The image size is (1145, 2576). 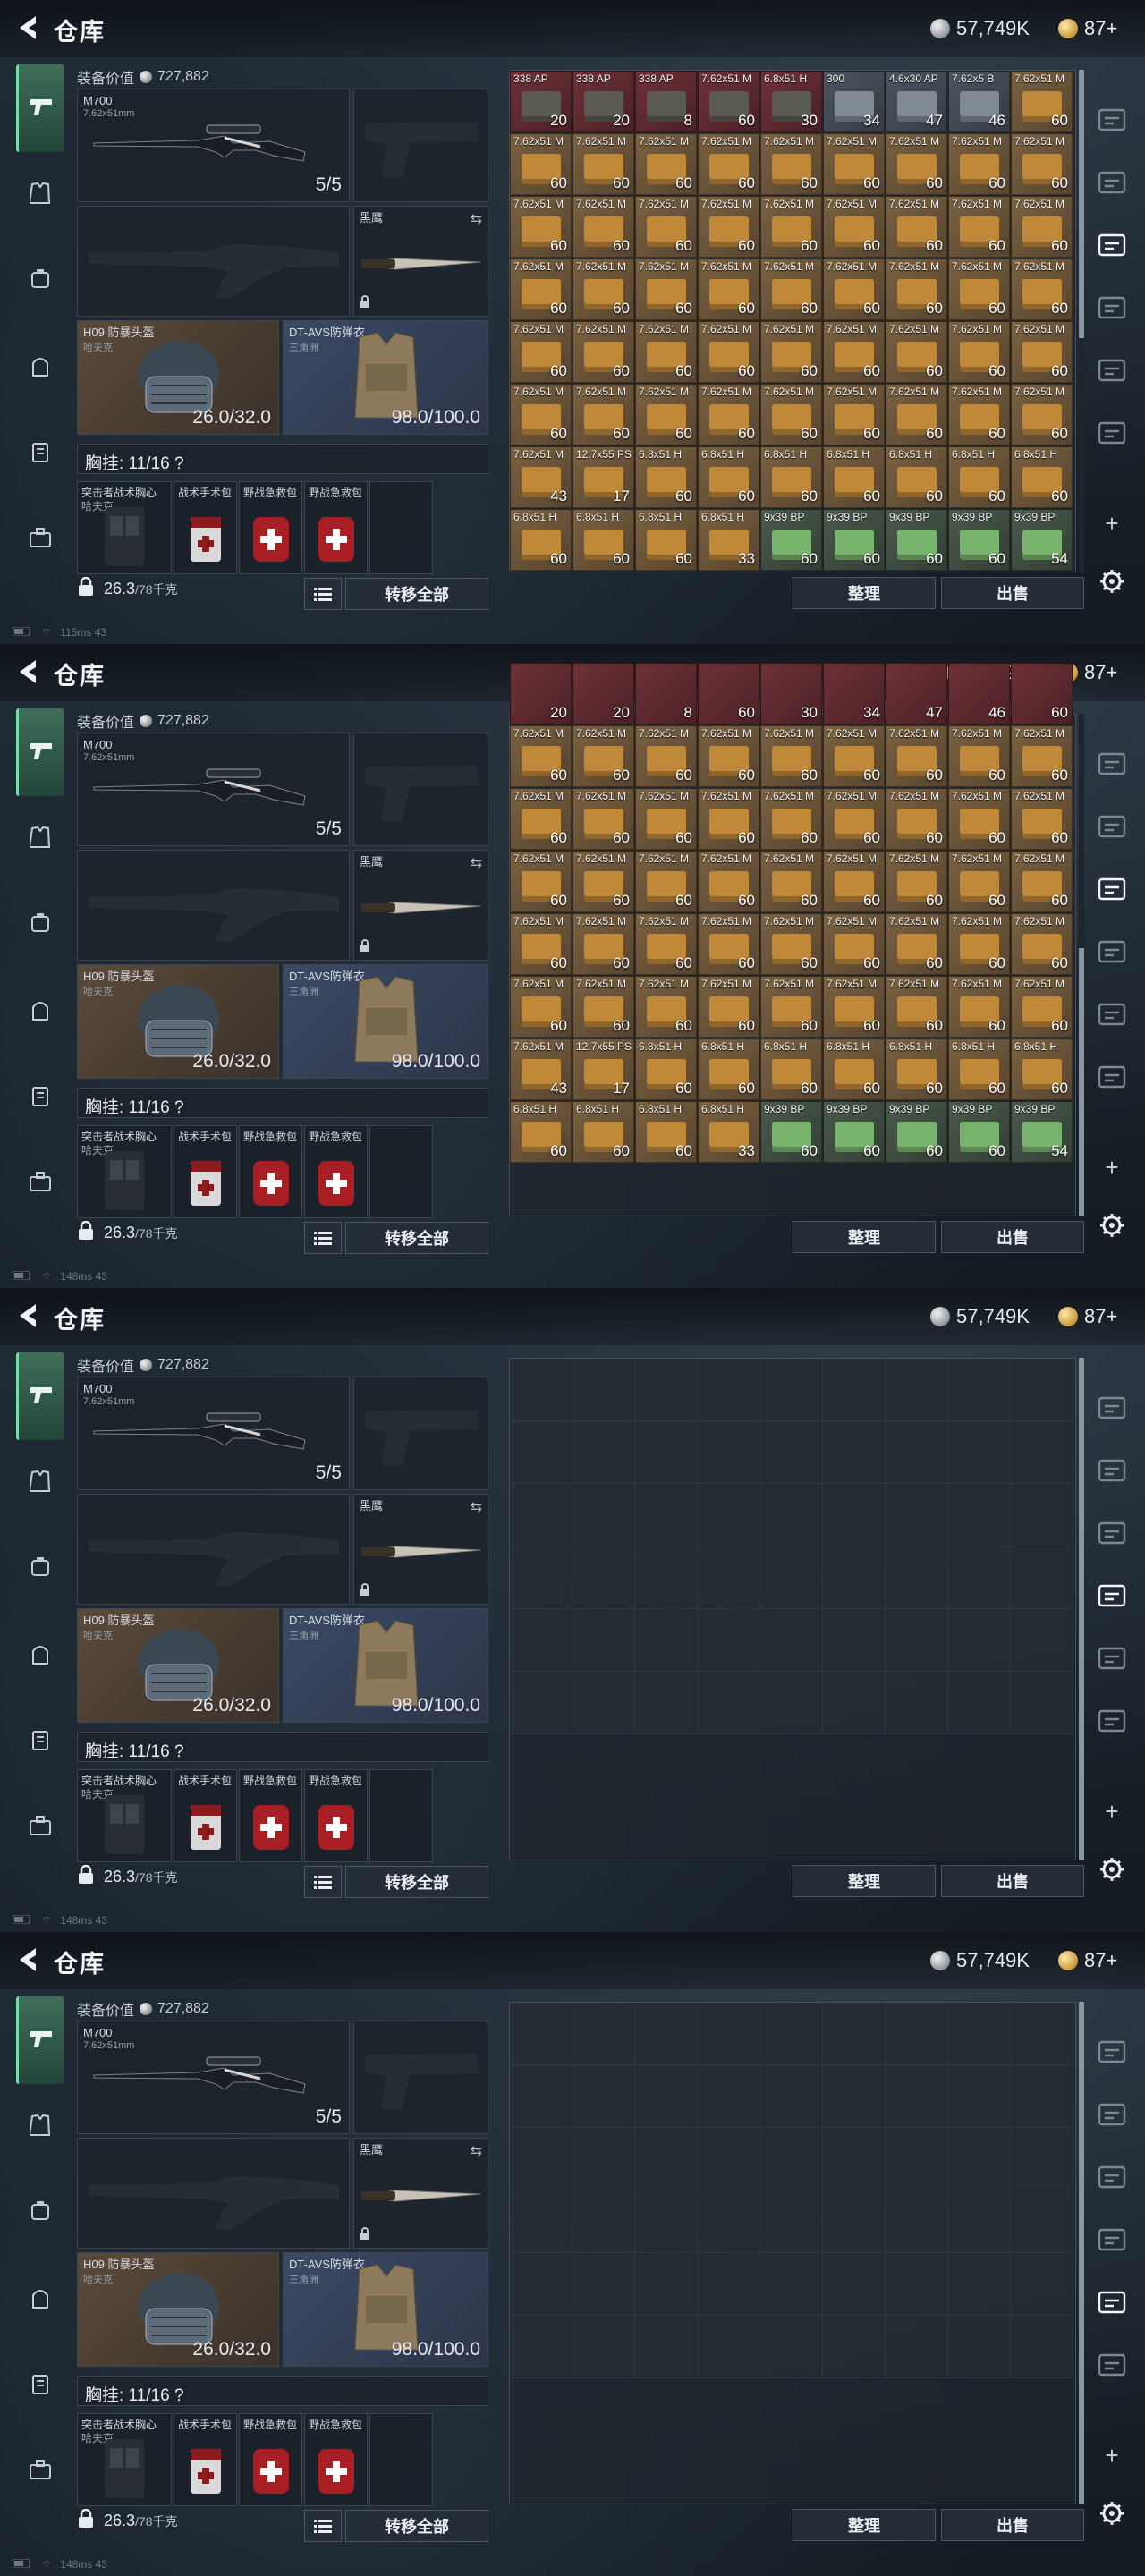 I want to click on warehouse-grid, so click(x=792, y=2253).